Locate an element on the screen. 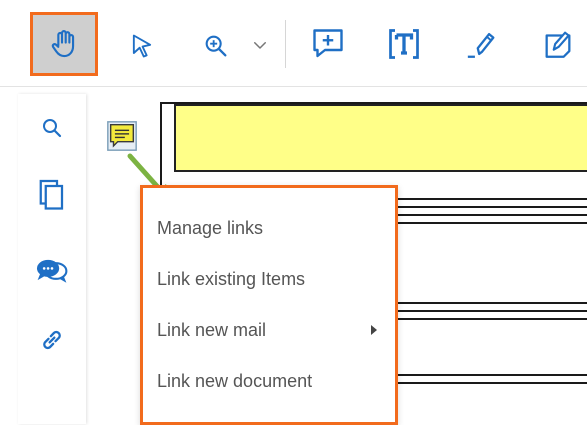 The height and width of the screenshot is (425, 587). submenu-arrow-icon is located at coordinates (374, 330).